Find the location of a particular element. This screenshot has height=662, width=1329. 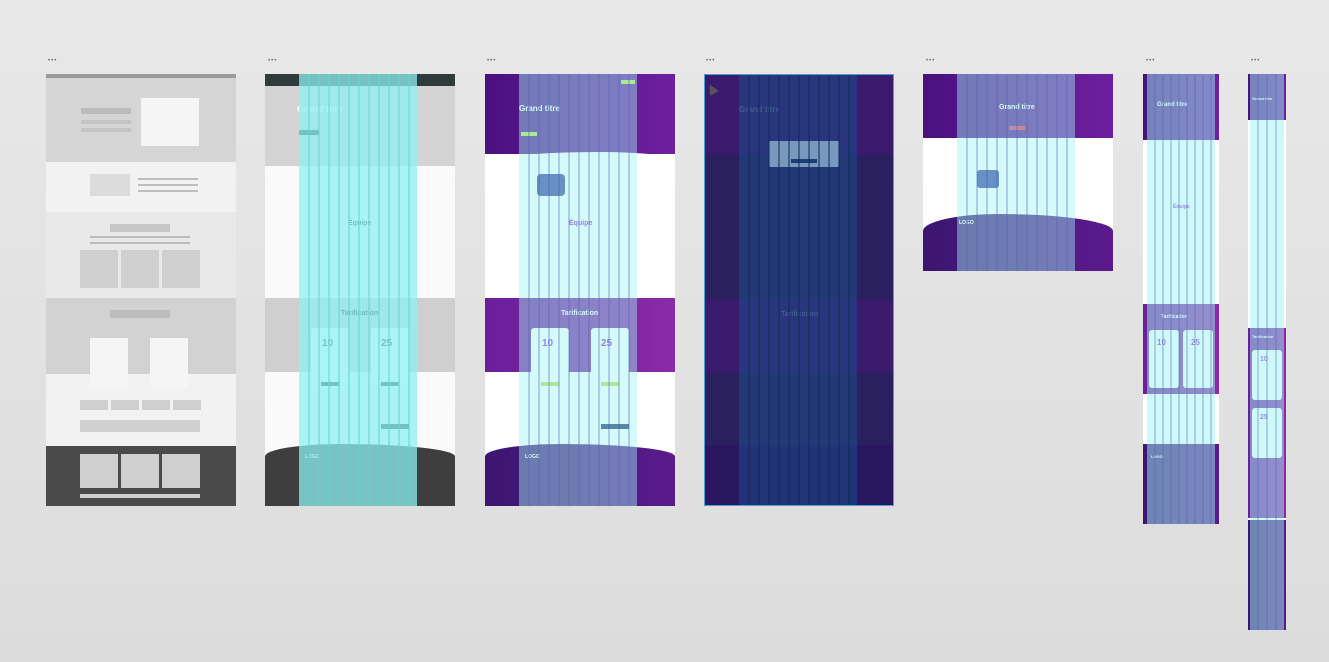

frame-label-5: ••• is located at coordinates (930, 61).